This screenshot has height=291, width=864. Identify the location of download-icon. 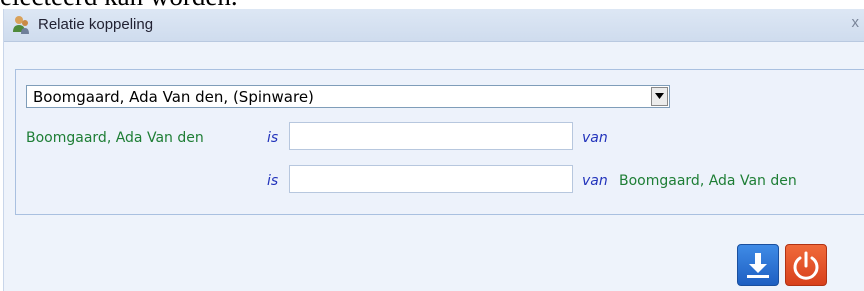
(758, 265).